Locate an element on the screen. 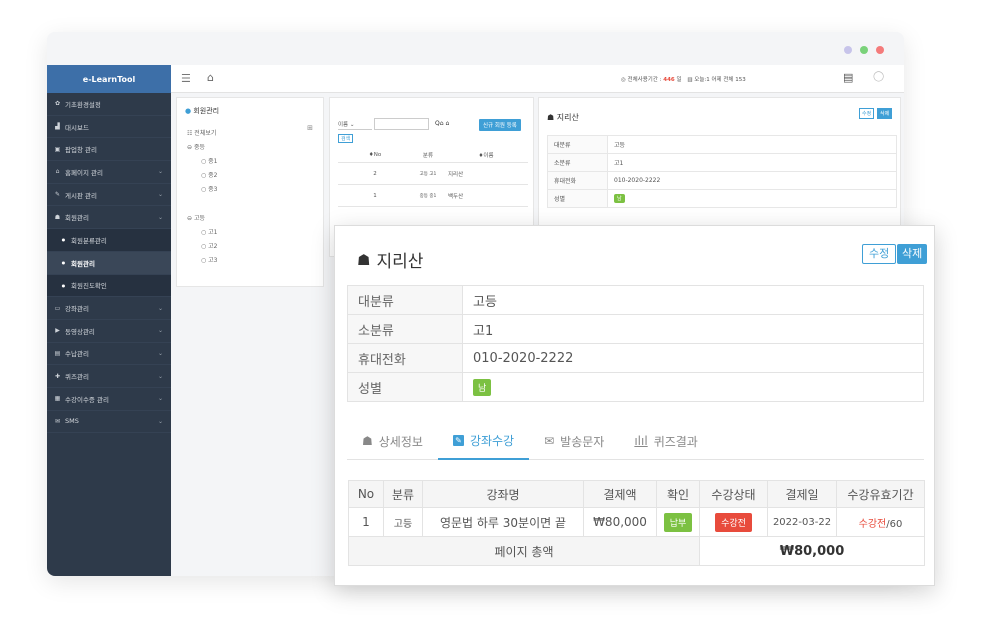 The image size is (1000, 630). sidebar-item: ☗ 회원관리 ⌄ is located at coordinates (109, 218).